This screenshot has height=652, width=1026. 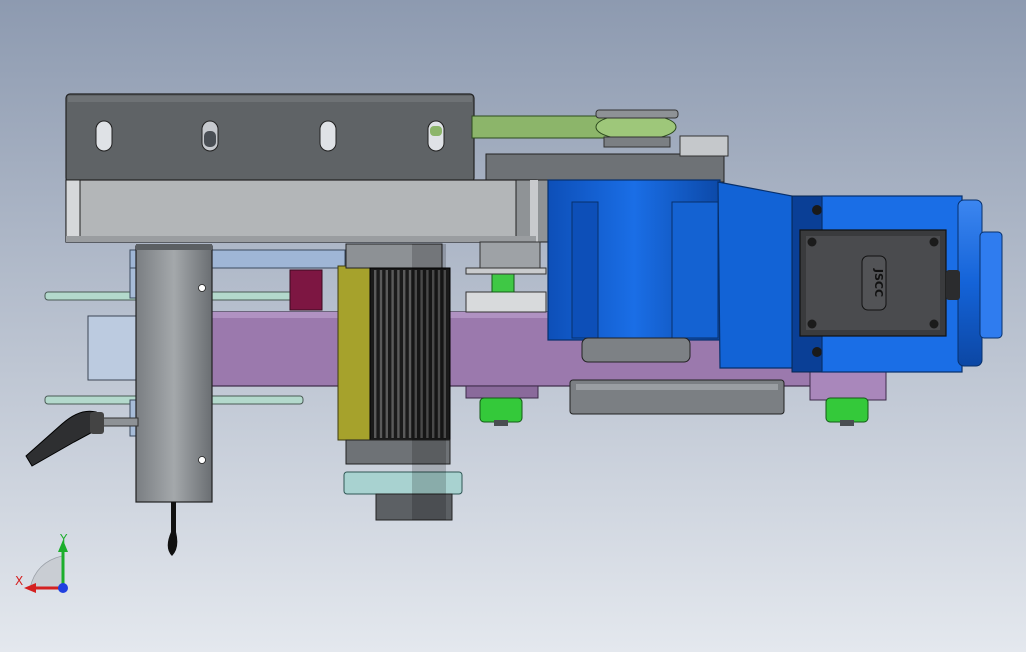 What do you see at coordinates (704, 146) in the screenshot?
I see `bracket-tab` at bounding box center [704, 146].